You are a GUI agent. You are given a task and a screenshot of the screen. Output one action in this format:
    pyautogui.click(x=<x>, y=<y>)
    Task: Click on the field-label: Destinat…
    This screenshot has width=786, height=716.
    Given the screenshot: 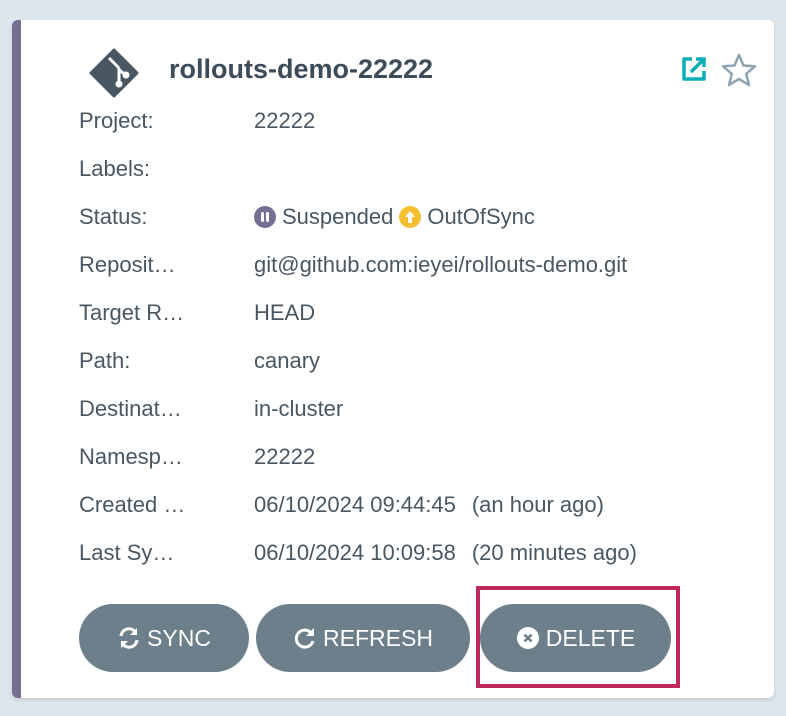 What is the action you would take?
    pyautogui.click(x=130, y=408)
    